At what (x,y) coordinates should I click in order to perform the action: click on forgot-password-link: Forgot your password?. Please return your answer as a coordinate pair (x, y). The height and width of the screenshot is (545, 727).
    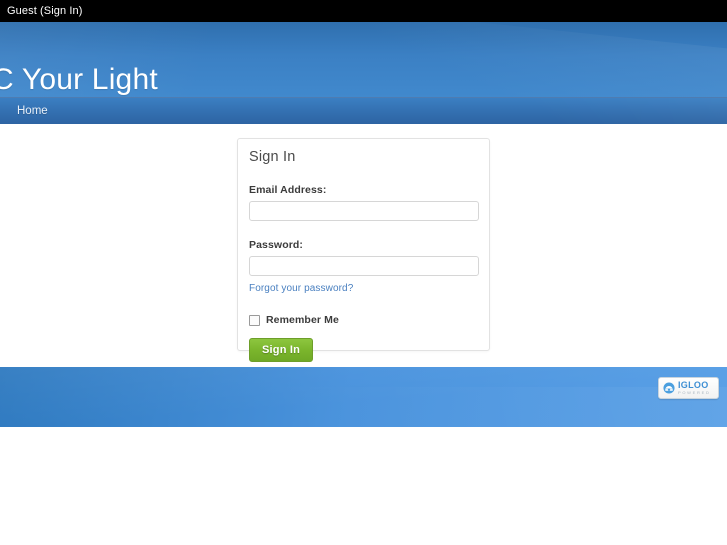
    Looking at the image, I should click on (301, 288).